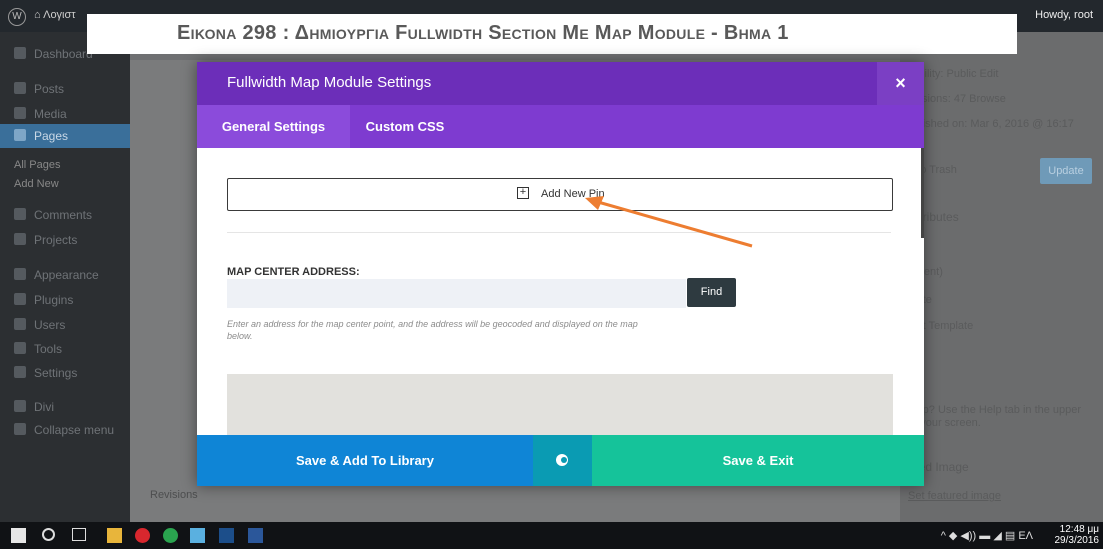  I want to click on plugin-icon, so click(20, 299).